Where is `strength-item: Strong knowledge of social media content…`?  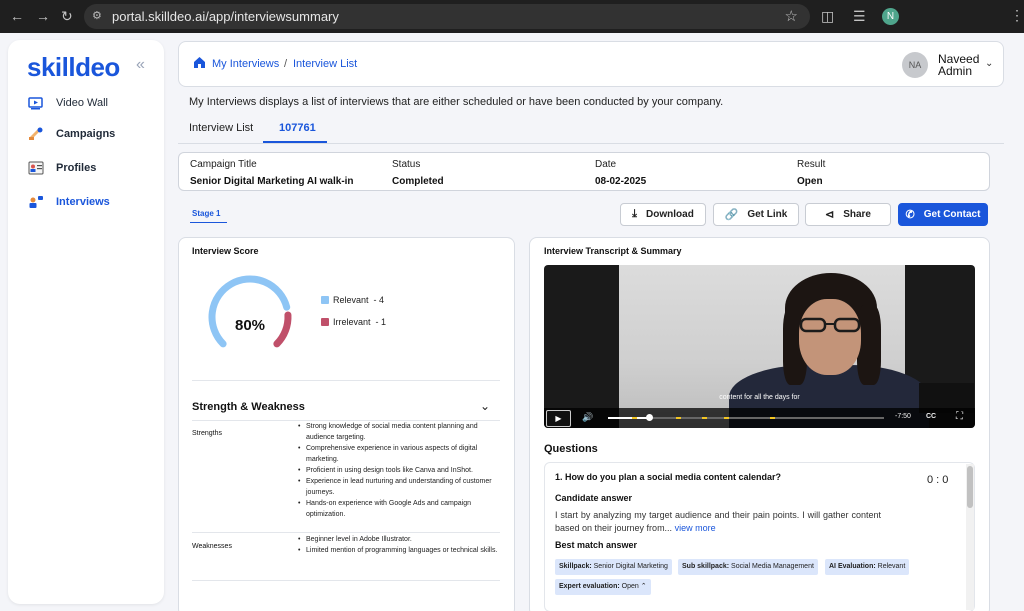
strength-item: Strong knowledge of social media content… is located at coordinates (400, 432).